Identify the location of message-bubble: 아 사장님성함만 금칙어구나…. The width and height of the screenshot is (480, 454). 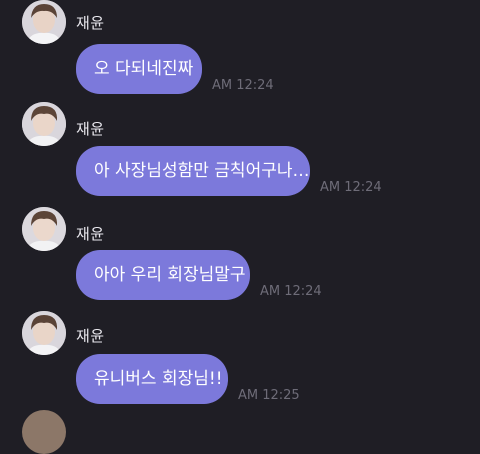
(193, 171).